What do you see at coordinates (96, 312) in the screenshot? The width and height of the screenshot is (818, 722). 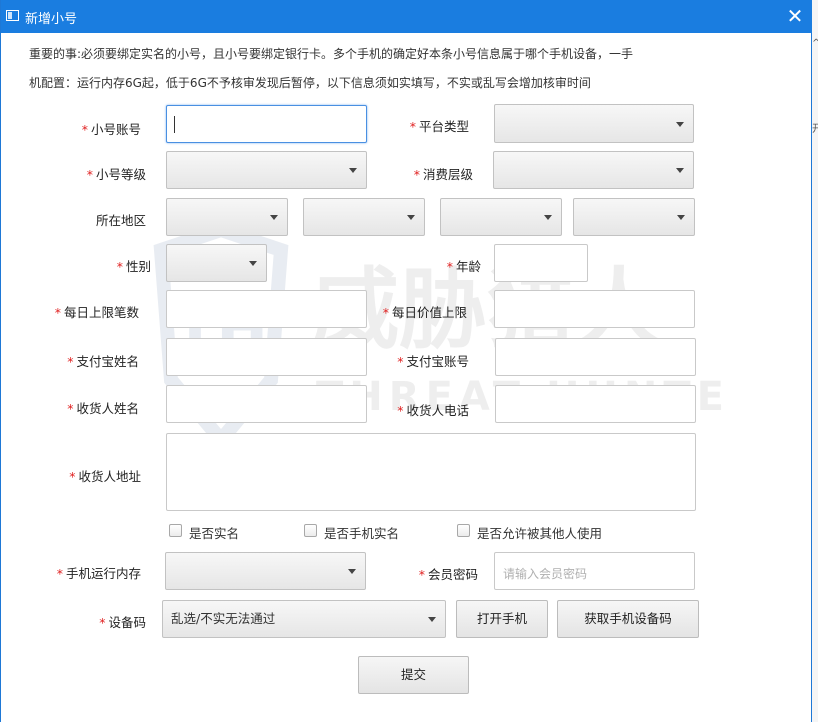 I see `daily-count-label: * 每日上限笔数` at bounding box center [96, 312].